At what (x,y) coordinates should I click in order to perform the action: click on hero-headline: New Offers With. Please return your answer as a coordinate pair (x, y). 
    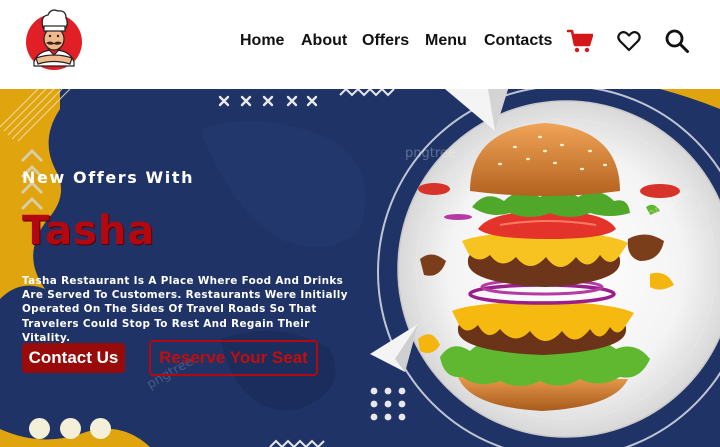
    Looking at the image, I should click on (108, 177).